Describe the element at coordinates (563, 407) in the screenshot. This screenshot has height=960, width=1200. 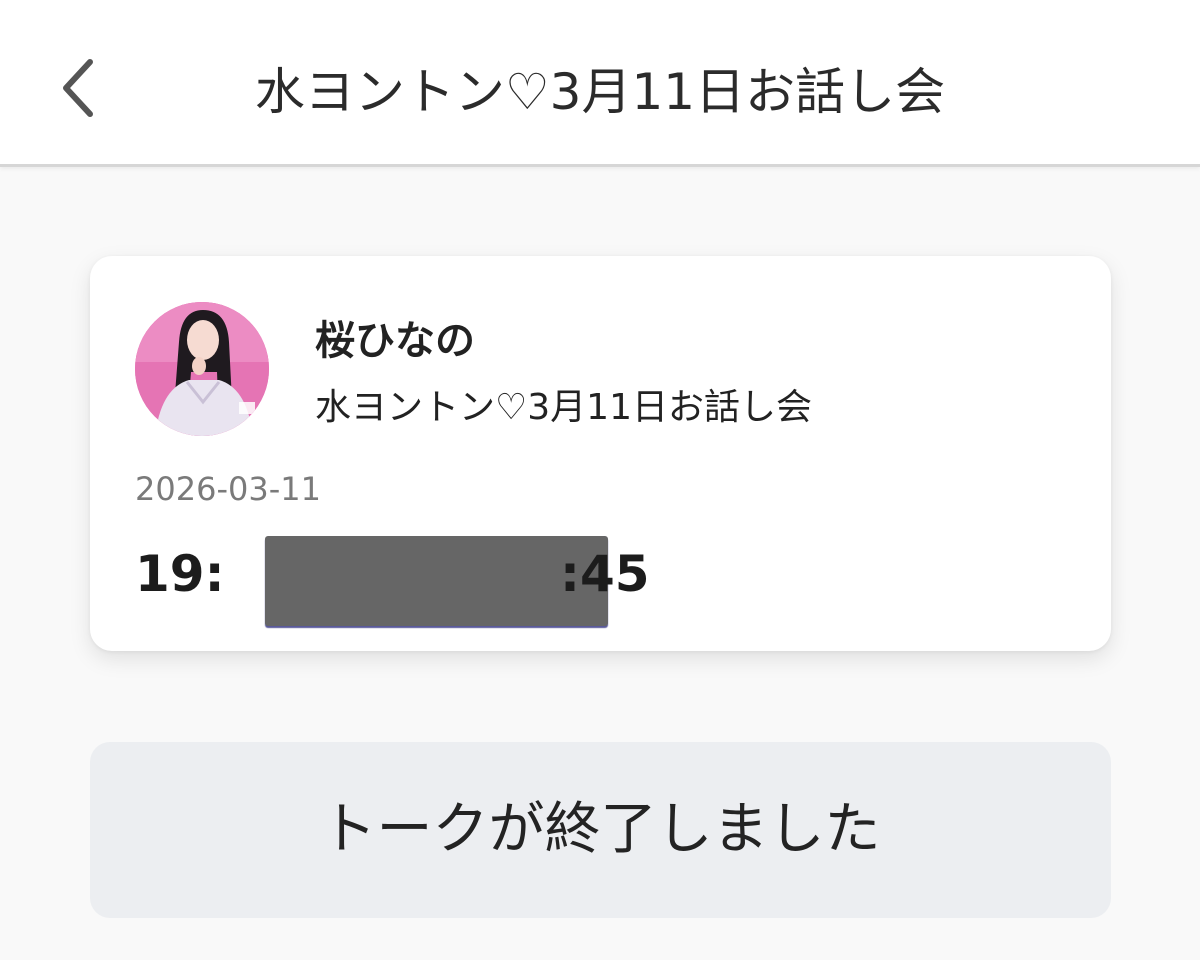
I see `event-name: 水ヨントン♡3月11日お話し会` at that location.